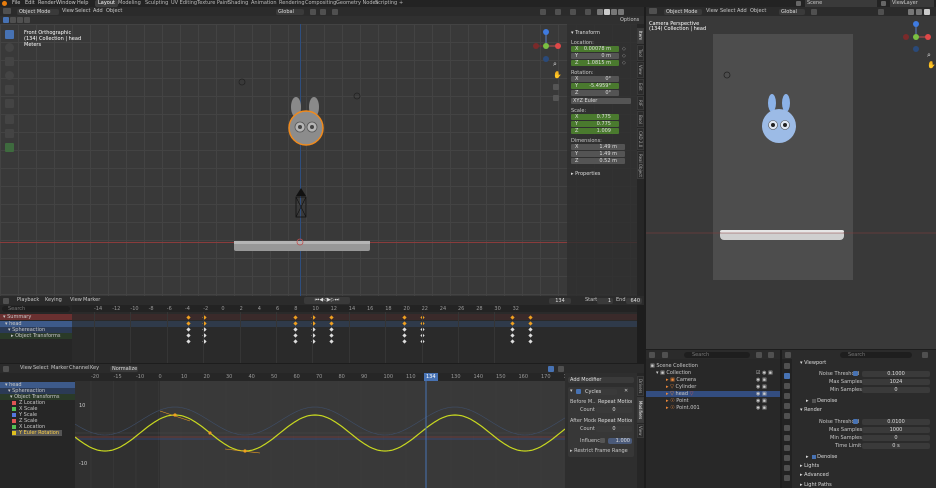 This screenshot has height=488, width=936. Describe the element at coordinates (683, 11) in the screenshot. I see `camera-mode-selector: Object Mode` at that location.